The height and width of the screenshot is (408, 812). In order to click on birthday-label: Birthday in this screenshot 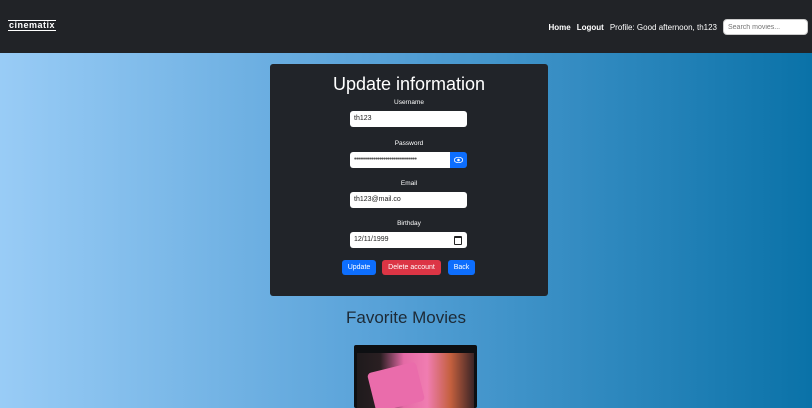, I will do `click(409, 223)`.